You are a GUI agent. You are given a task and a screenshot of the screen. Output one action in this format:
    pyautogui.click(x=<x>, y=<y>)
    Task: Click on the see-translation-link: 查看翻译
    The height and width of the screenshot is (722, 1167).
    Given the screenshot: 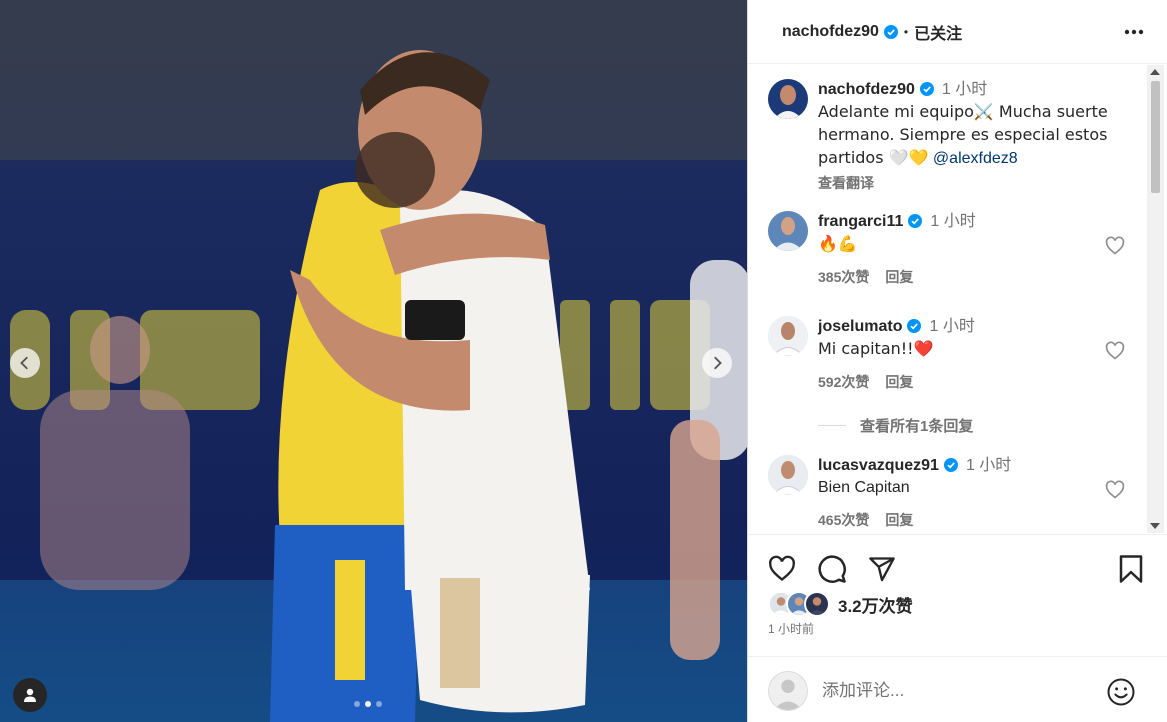 What is the action you would take?
    pyautogui.click(x=968, y=183)
    